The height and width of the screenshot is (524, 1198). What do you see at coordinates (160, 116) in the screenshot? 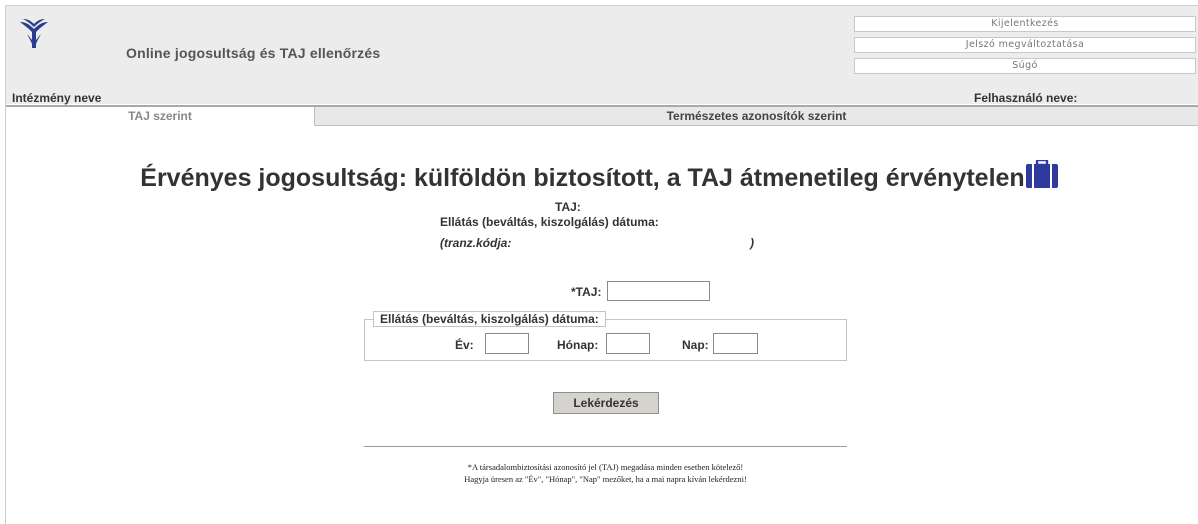
I see `tab-taj-search: TAJ szerint` at bounding box center [160, 116].